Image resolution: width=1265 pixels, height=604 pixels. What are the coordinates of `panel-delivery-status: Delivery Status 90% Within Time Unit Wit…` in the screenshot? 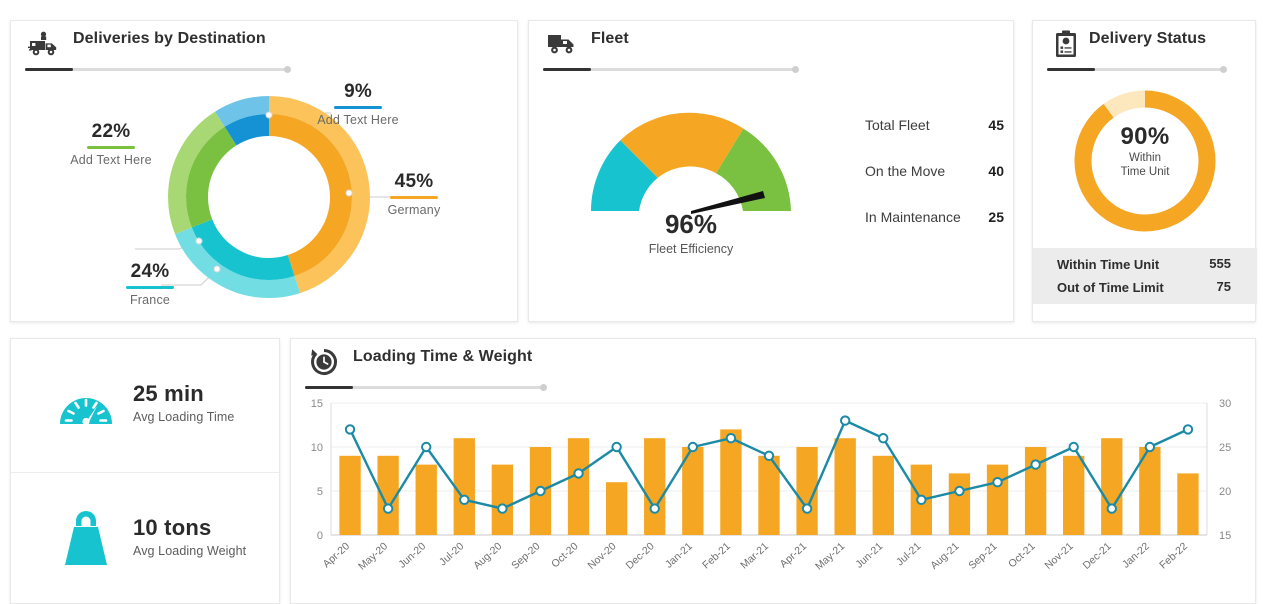 It's located at (1144, 171).